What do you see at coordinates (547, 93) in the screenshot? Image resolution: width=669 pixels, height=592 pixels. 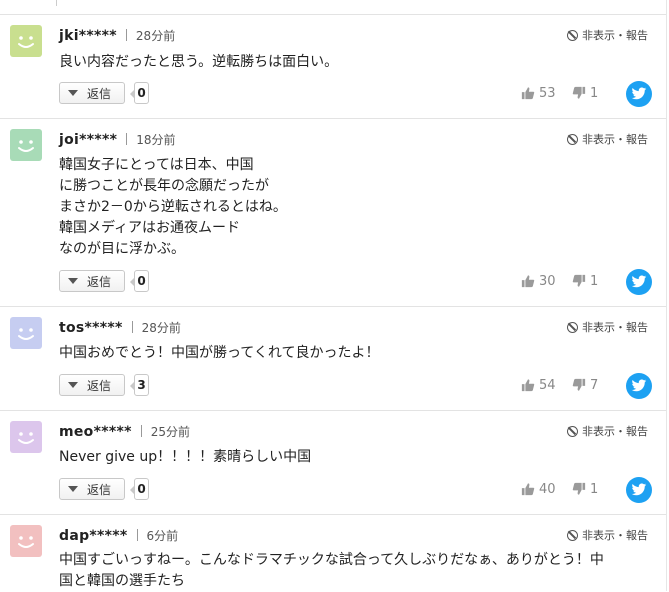 I see `like-count: 53` at bounding box center [547, 93].